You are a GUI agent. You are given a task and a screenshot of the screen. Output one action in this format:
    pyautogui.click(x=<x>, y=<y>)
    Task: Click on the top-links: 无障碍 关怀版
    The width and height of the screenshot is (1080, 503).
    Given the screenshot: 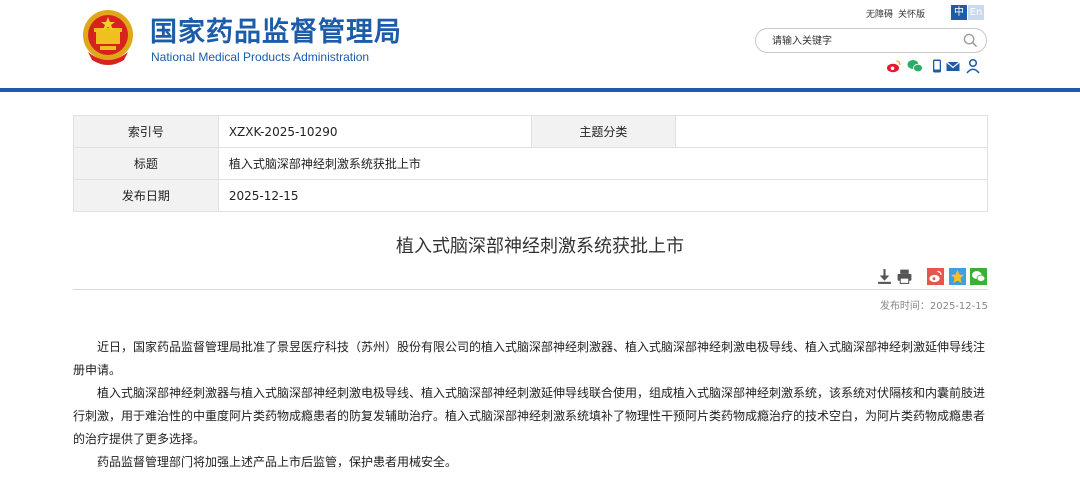 What is the action you would take?
    pyautogui.click(x=898, y=14)
    